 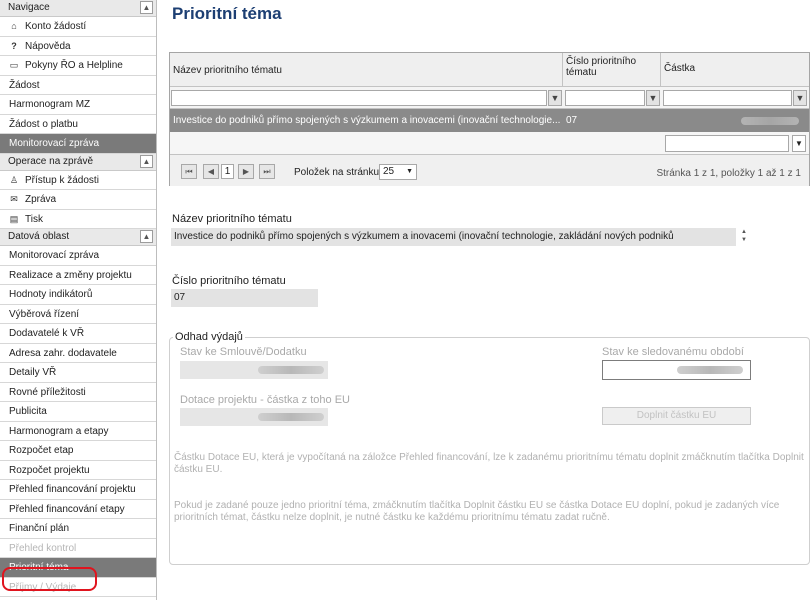 What do you see at coordinates (254, 417) in the screenshot?
I see `eu-share-field` at bounding box center [254, 417].